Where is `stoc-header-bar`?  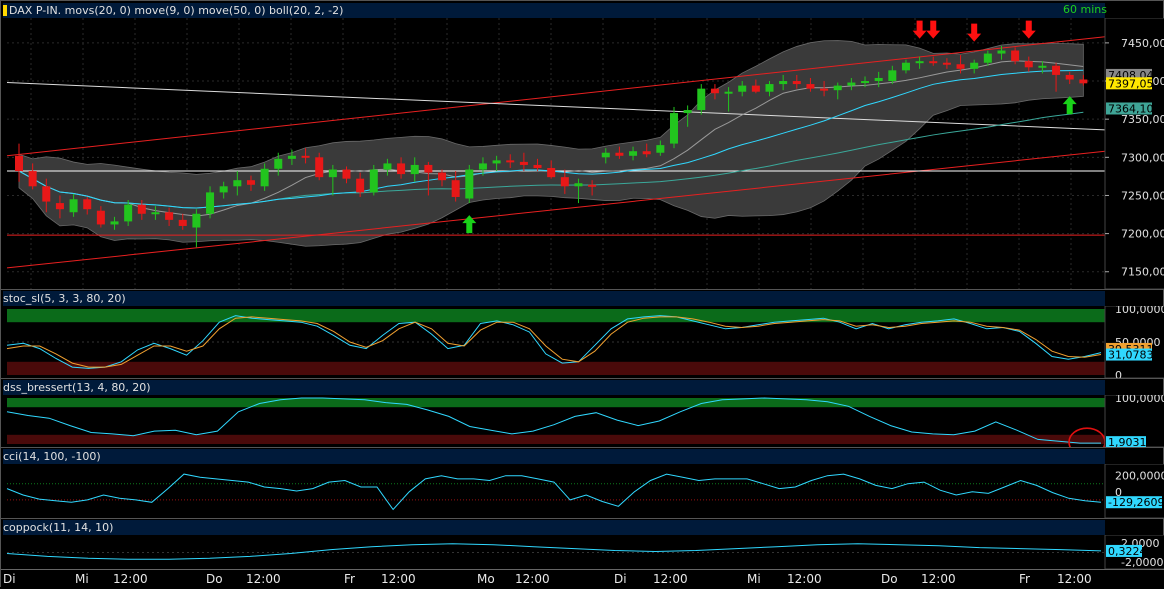 stoc-header-bar is located at coordinates (554, 298).